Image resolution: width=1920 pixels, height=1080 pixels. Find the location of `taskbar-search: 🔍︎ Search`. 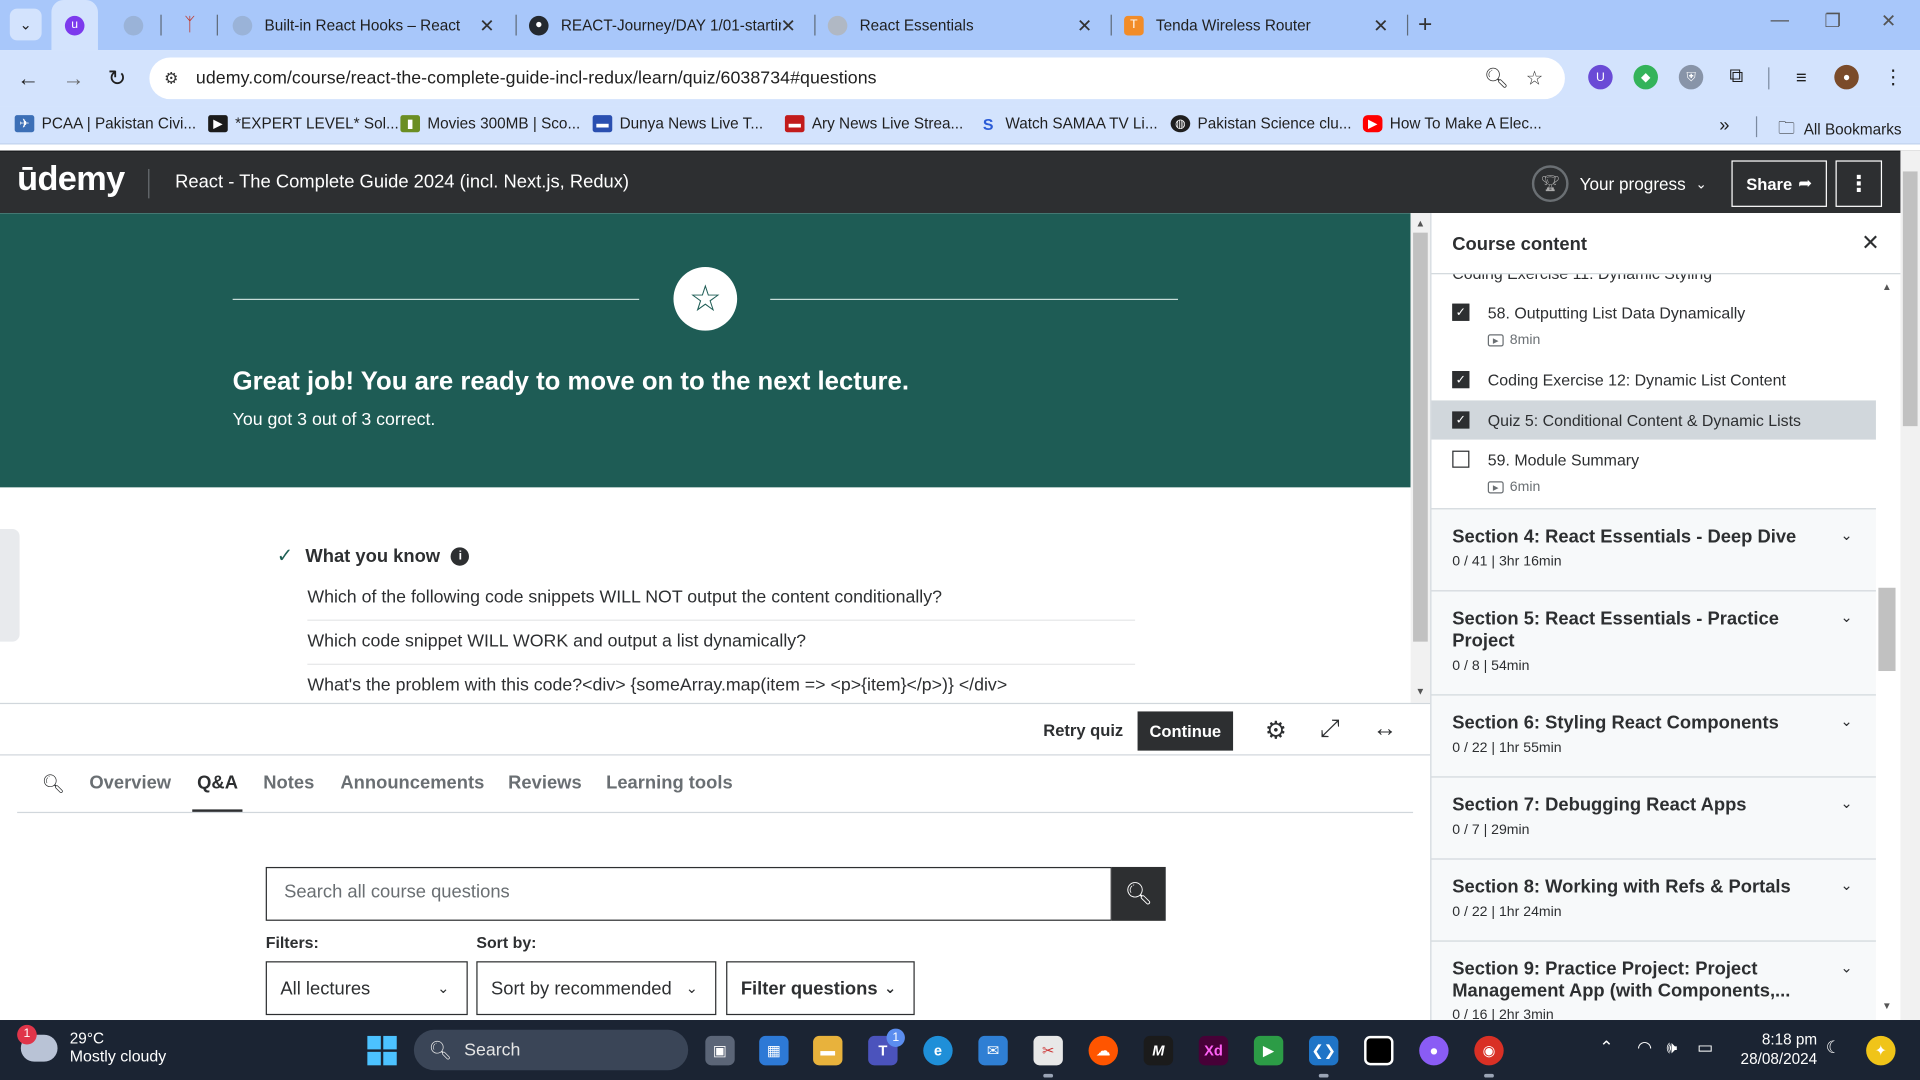

taskbar-search: 🔍︎ Search is located at coordinates (551, 1050).